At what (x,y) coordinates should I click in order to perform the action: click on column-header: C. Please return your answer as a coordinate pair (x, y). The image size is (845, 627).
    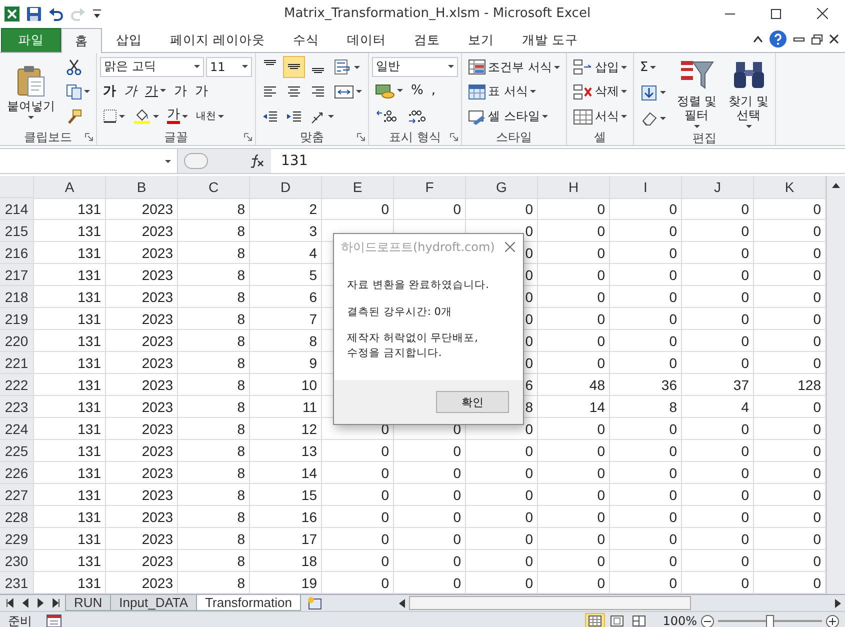
    Looking at the image, I should click on (214, 187).